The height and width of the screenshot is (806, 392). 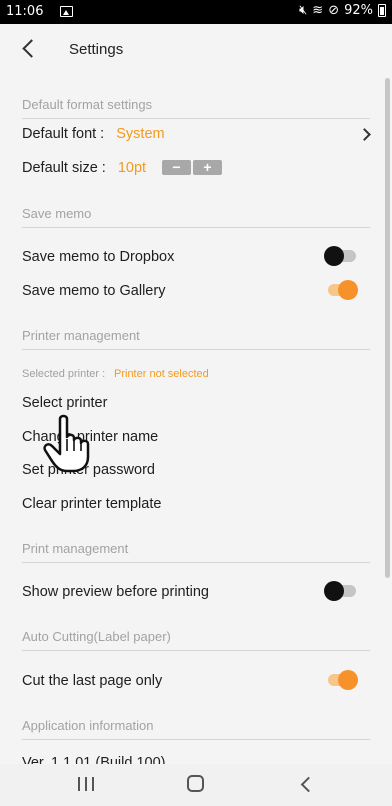 What do you see at coordinates (196, 134) in the screenshot?
I see `default-font-row: Default font : System` at bounding box center [196, 134].